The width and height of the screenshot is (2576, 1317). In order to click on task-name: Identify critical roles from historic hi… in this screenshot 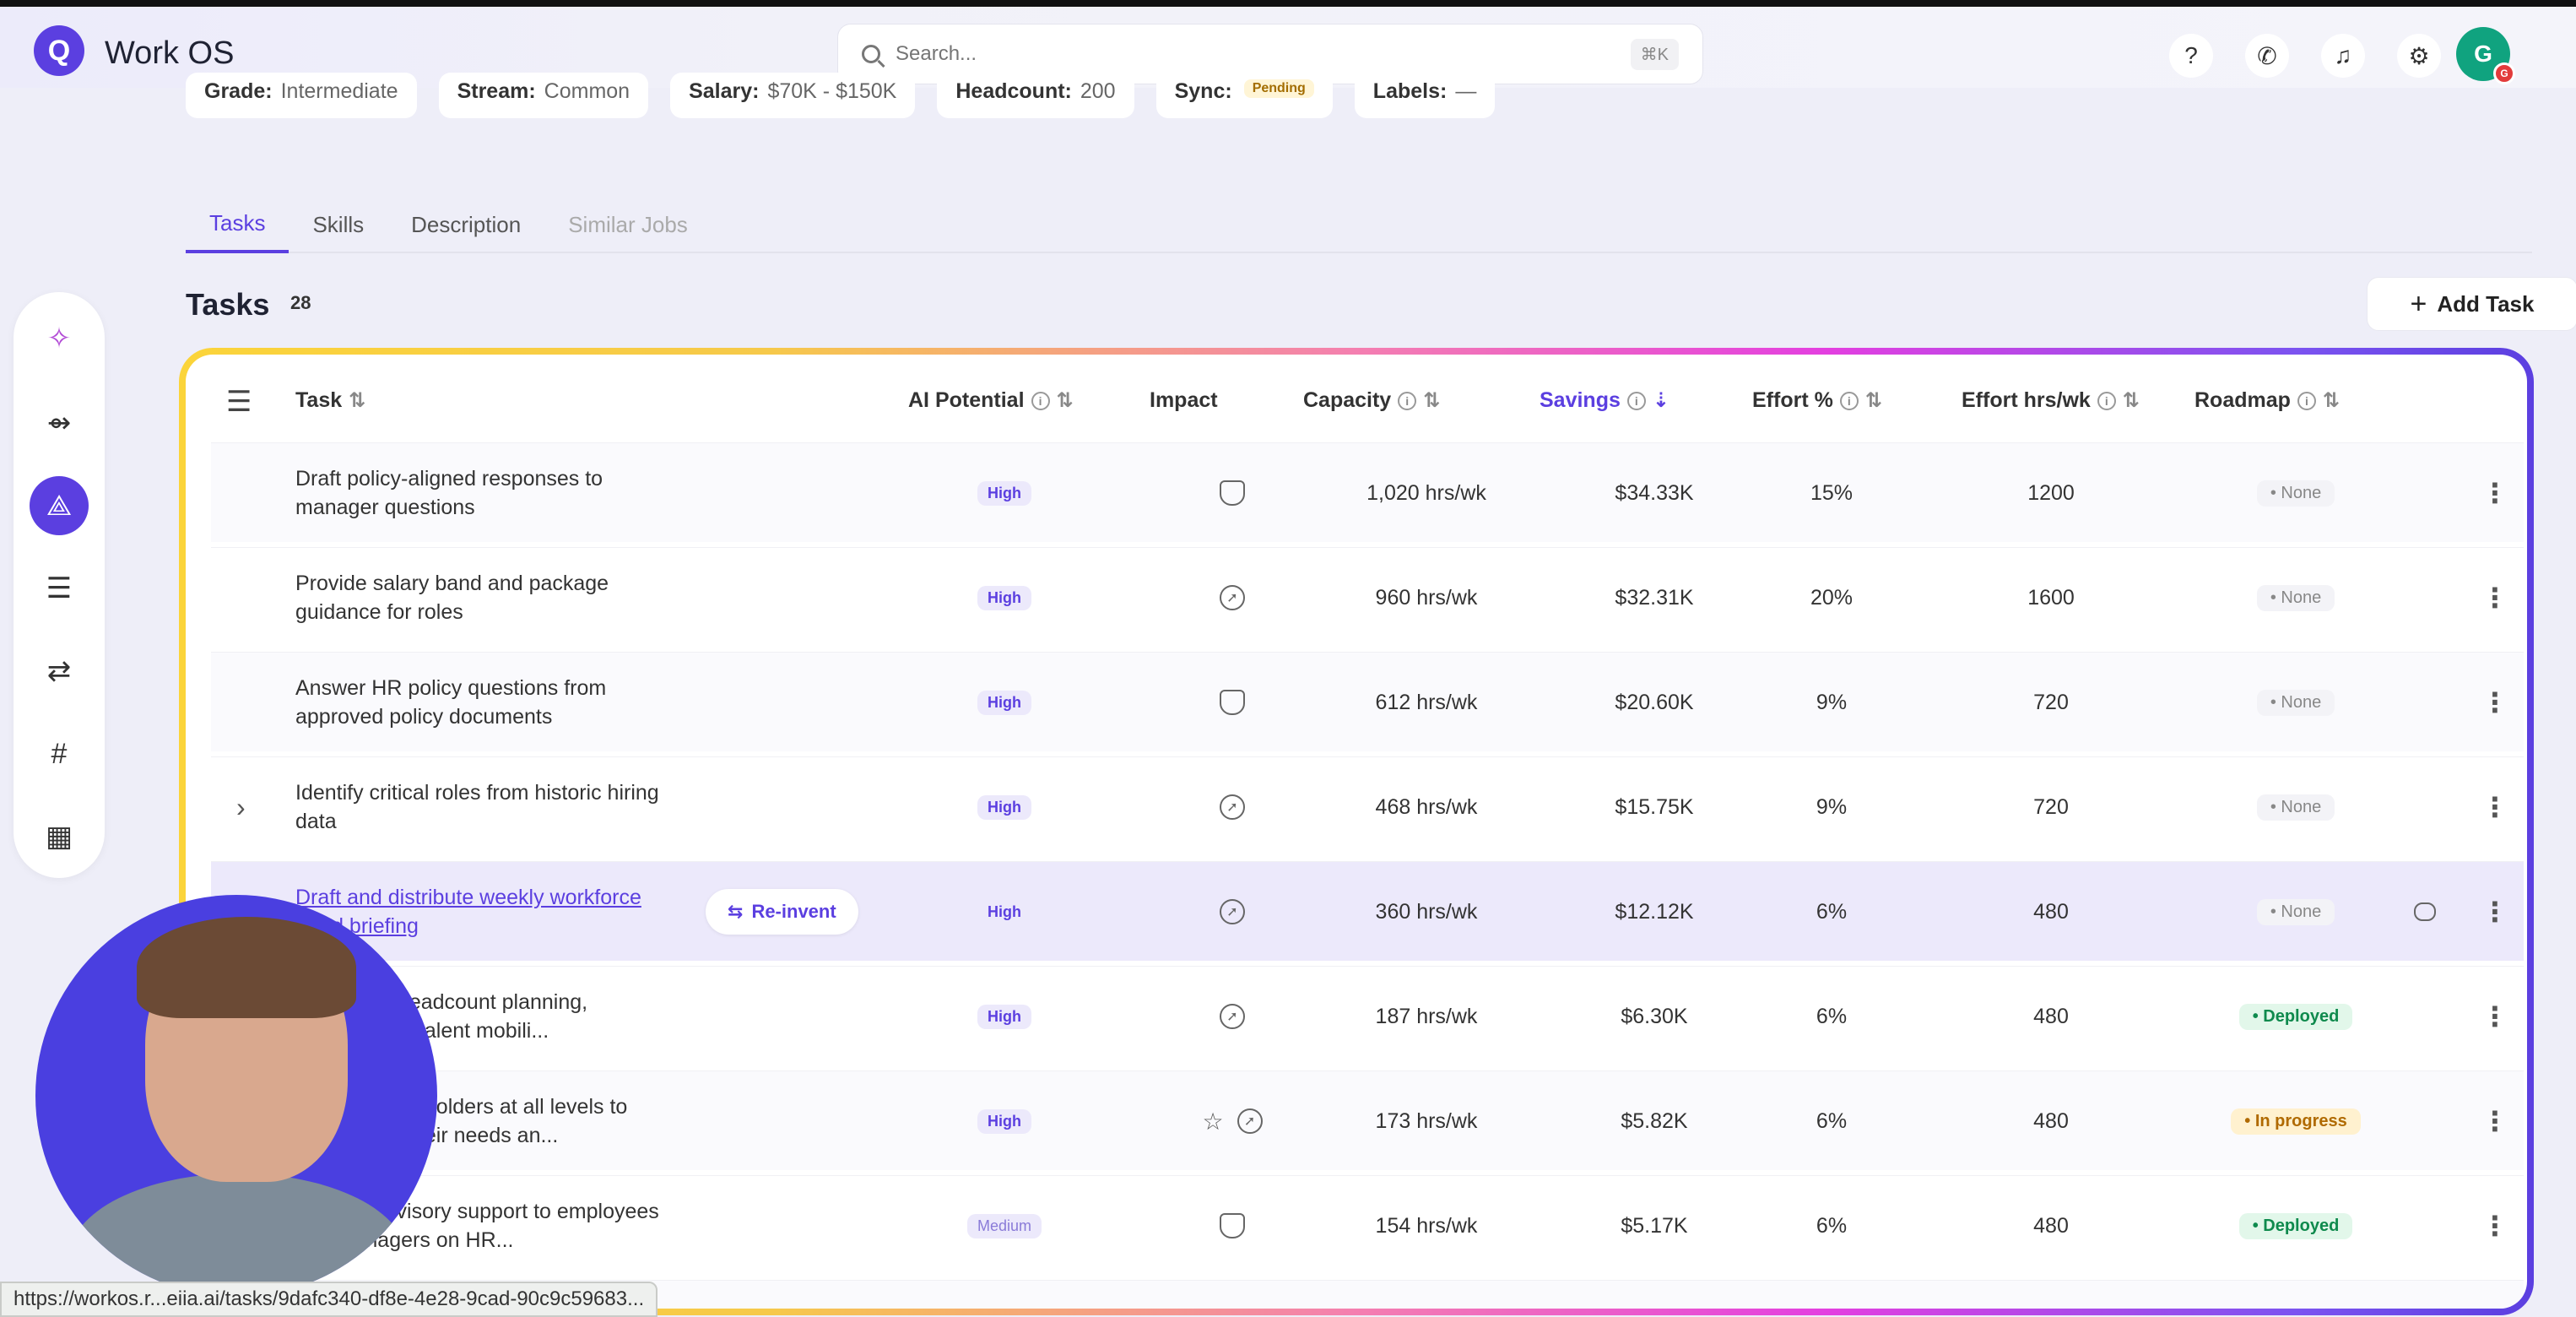, I will do `click(481, 807)`.